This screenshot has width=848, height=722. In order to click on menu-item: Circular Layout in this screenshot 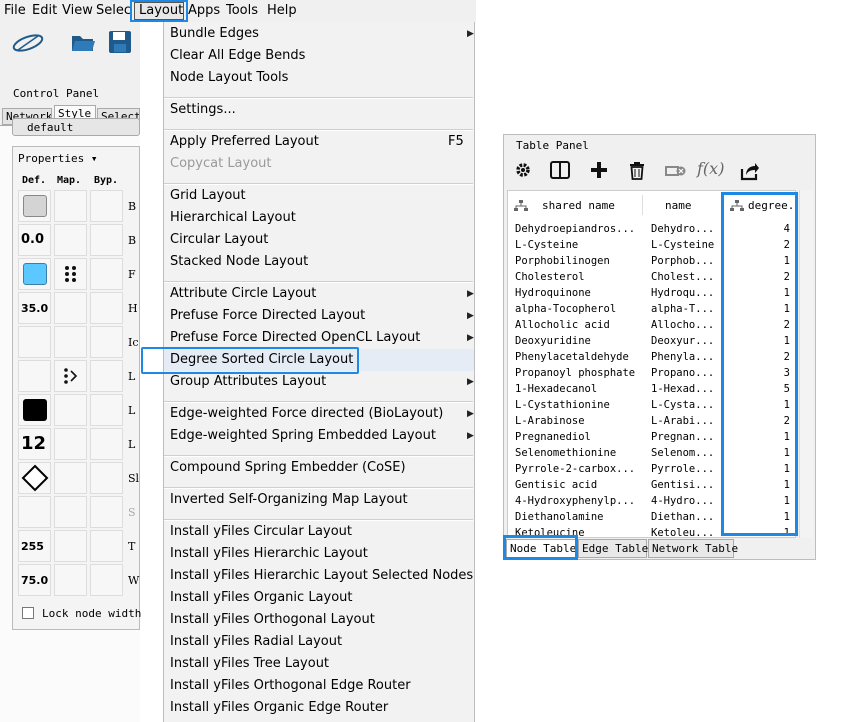, I will do `click(219, 239)`.